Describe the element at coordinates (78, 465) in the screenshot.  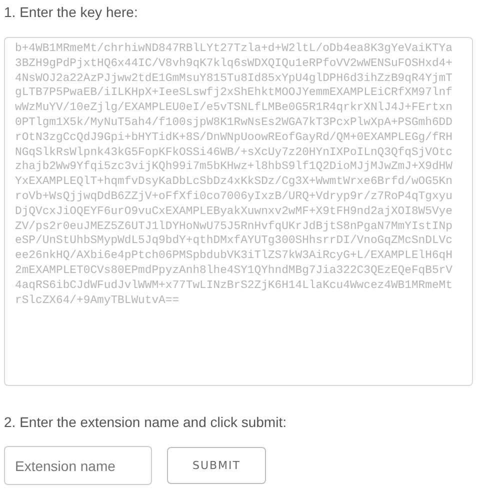
I see `extension-name-field: Extension name` at that location.